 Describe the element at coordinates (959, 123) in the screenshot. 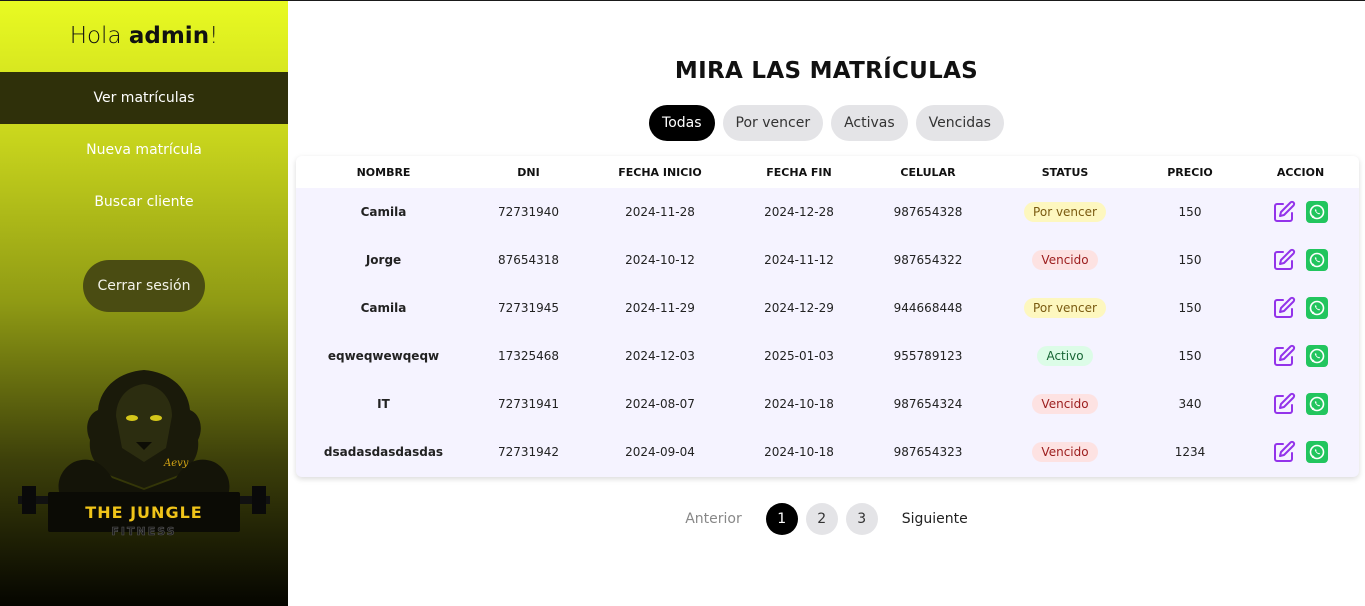

I see `filter-vencidas: Vencidas` at that location.